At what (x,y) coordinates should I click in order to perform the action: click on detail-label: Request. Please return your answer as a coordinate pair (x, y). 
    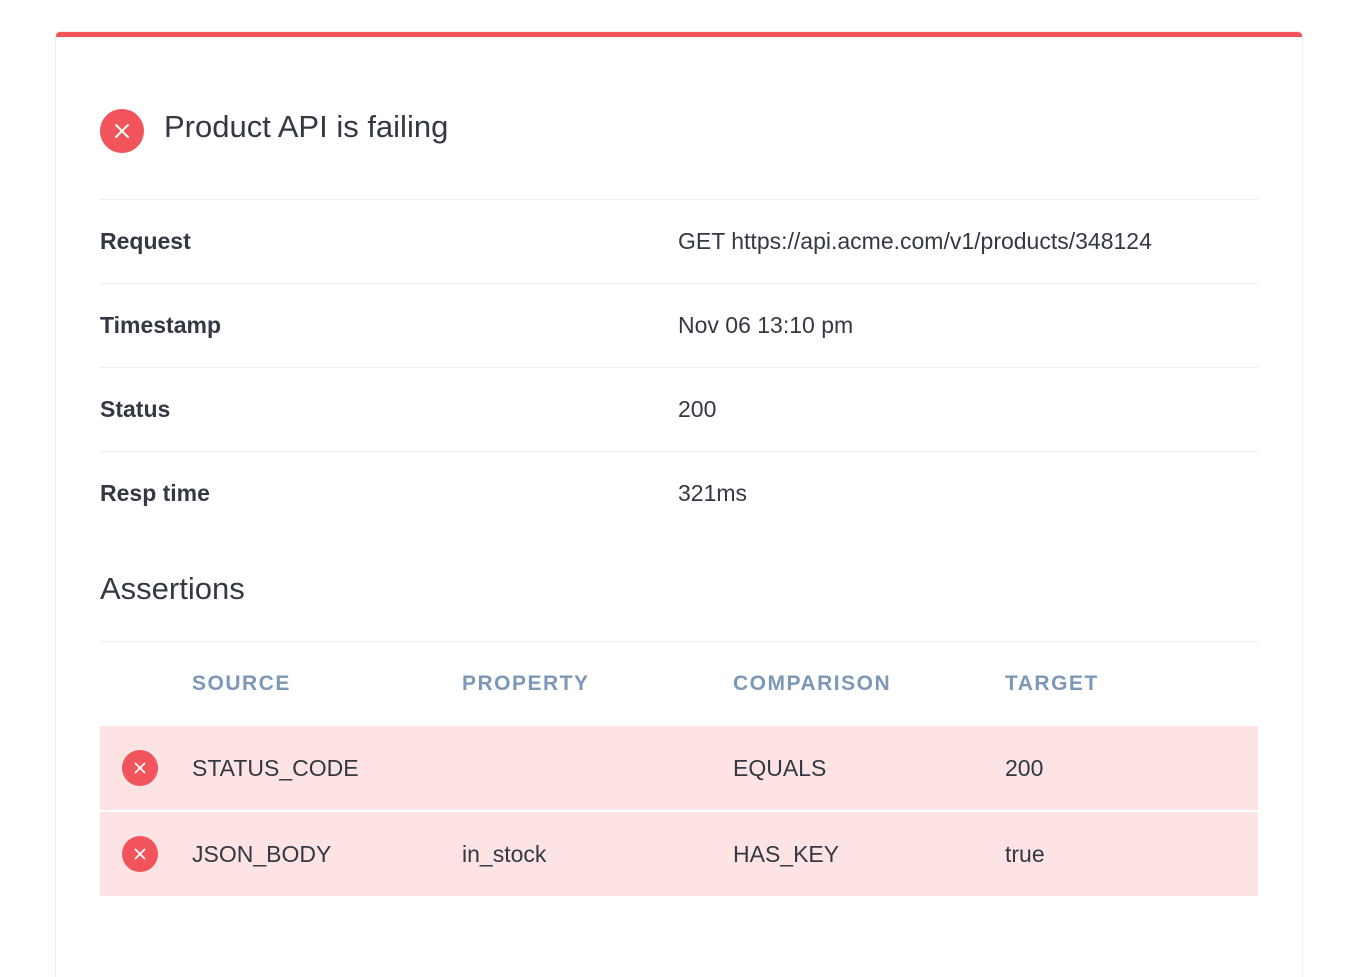
    Looking at the image, I should click on (145, 241).